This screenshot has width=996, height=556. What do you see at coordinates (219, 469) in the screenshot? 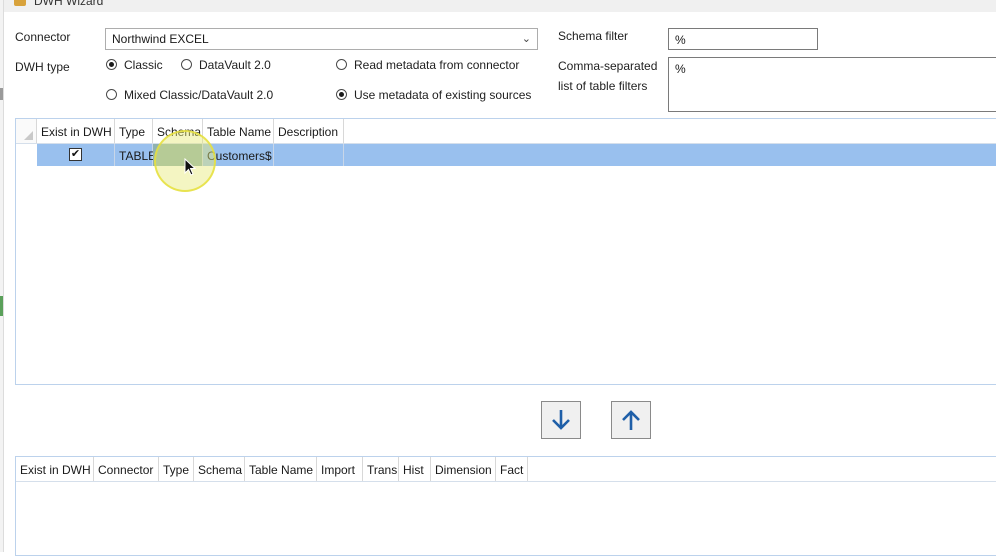
I see `column-header-schema: Schema` at bounding box center [219, 469].